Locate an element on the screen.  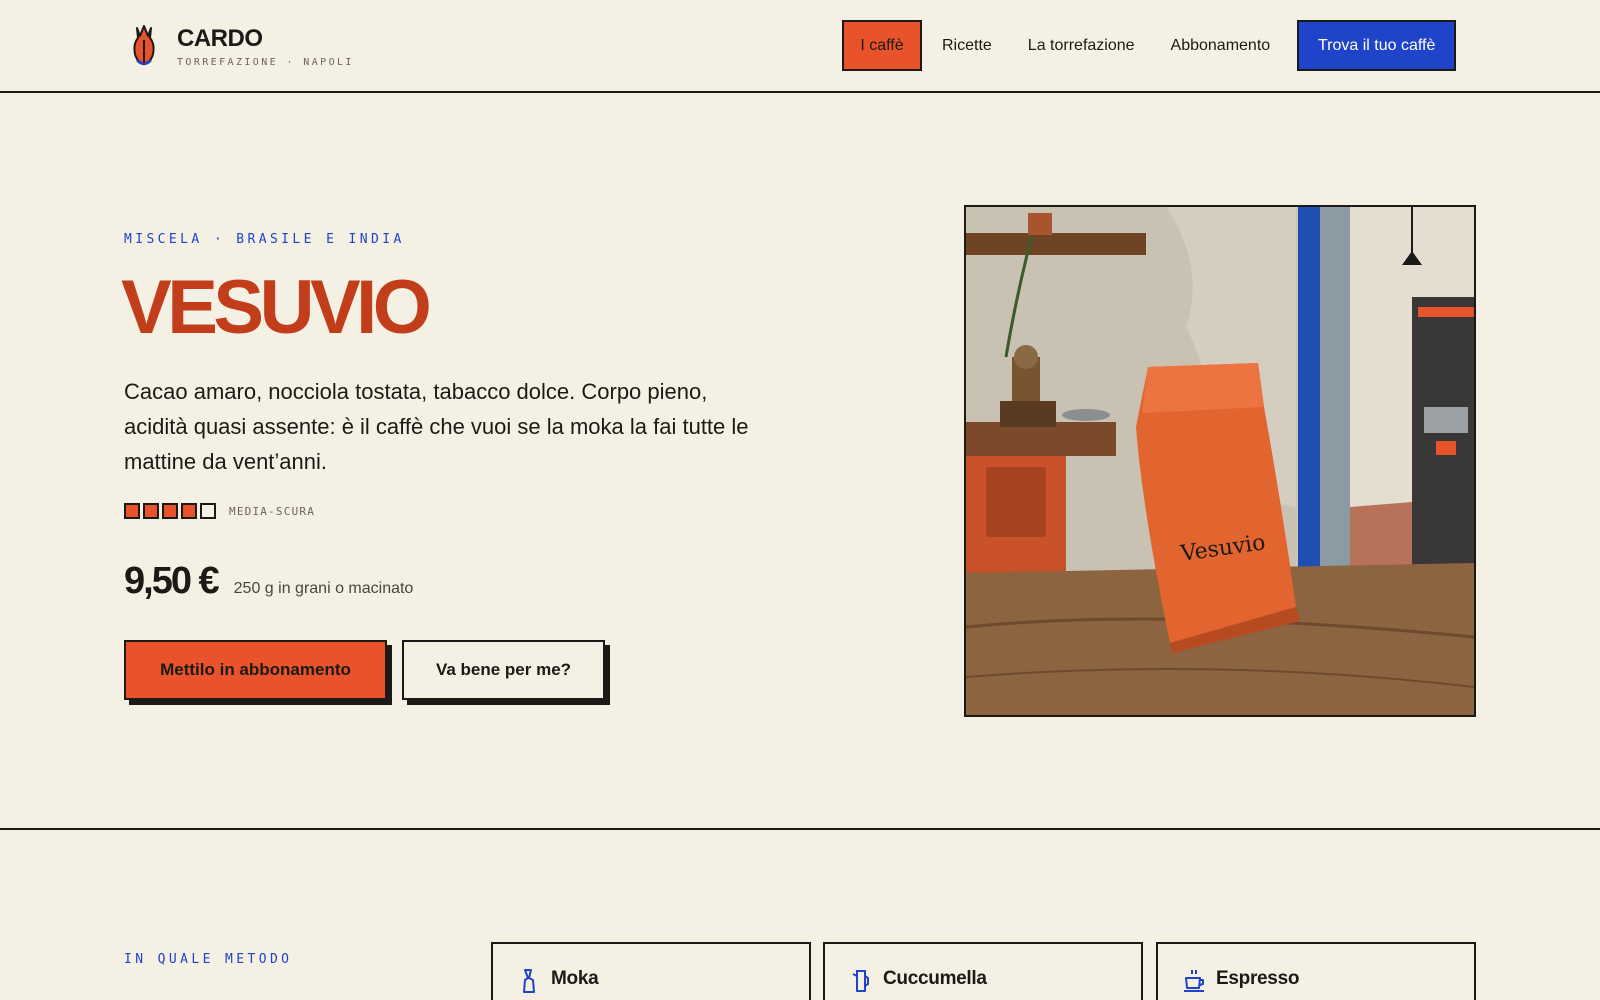
moka-icon is located at coordinates (529, 981).